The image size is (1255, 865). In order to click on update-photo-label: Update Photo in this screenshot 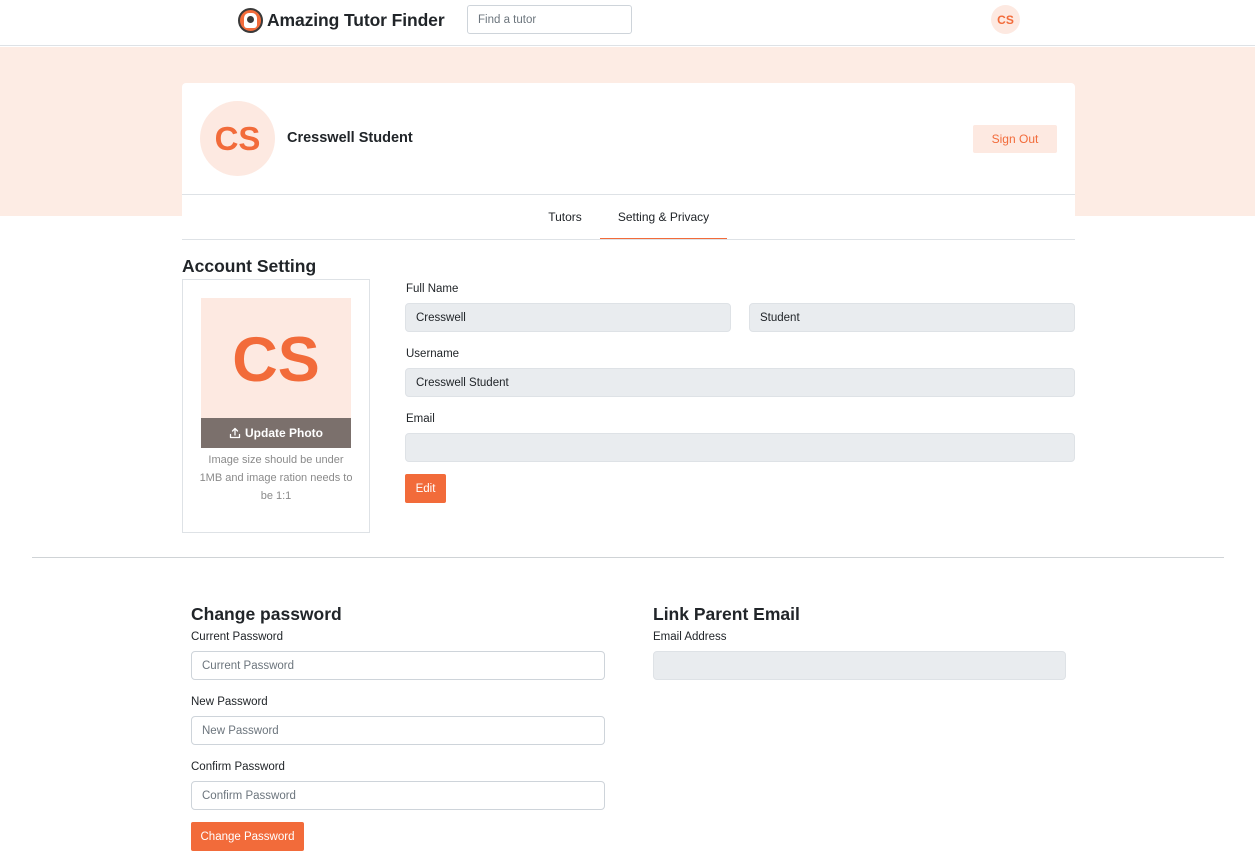, I will do `click(284, 433)`.